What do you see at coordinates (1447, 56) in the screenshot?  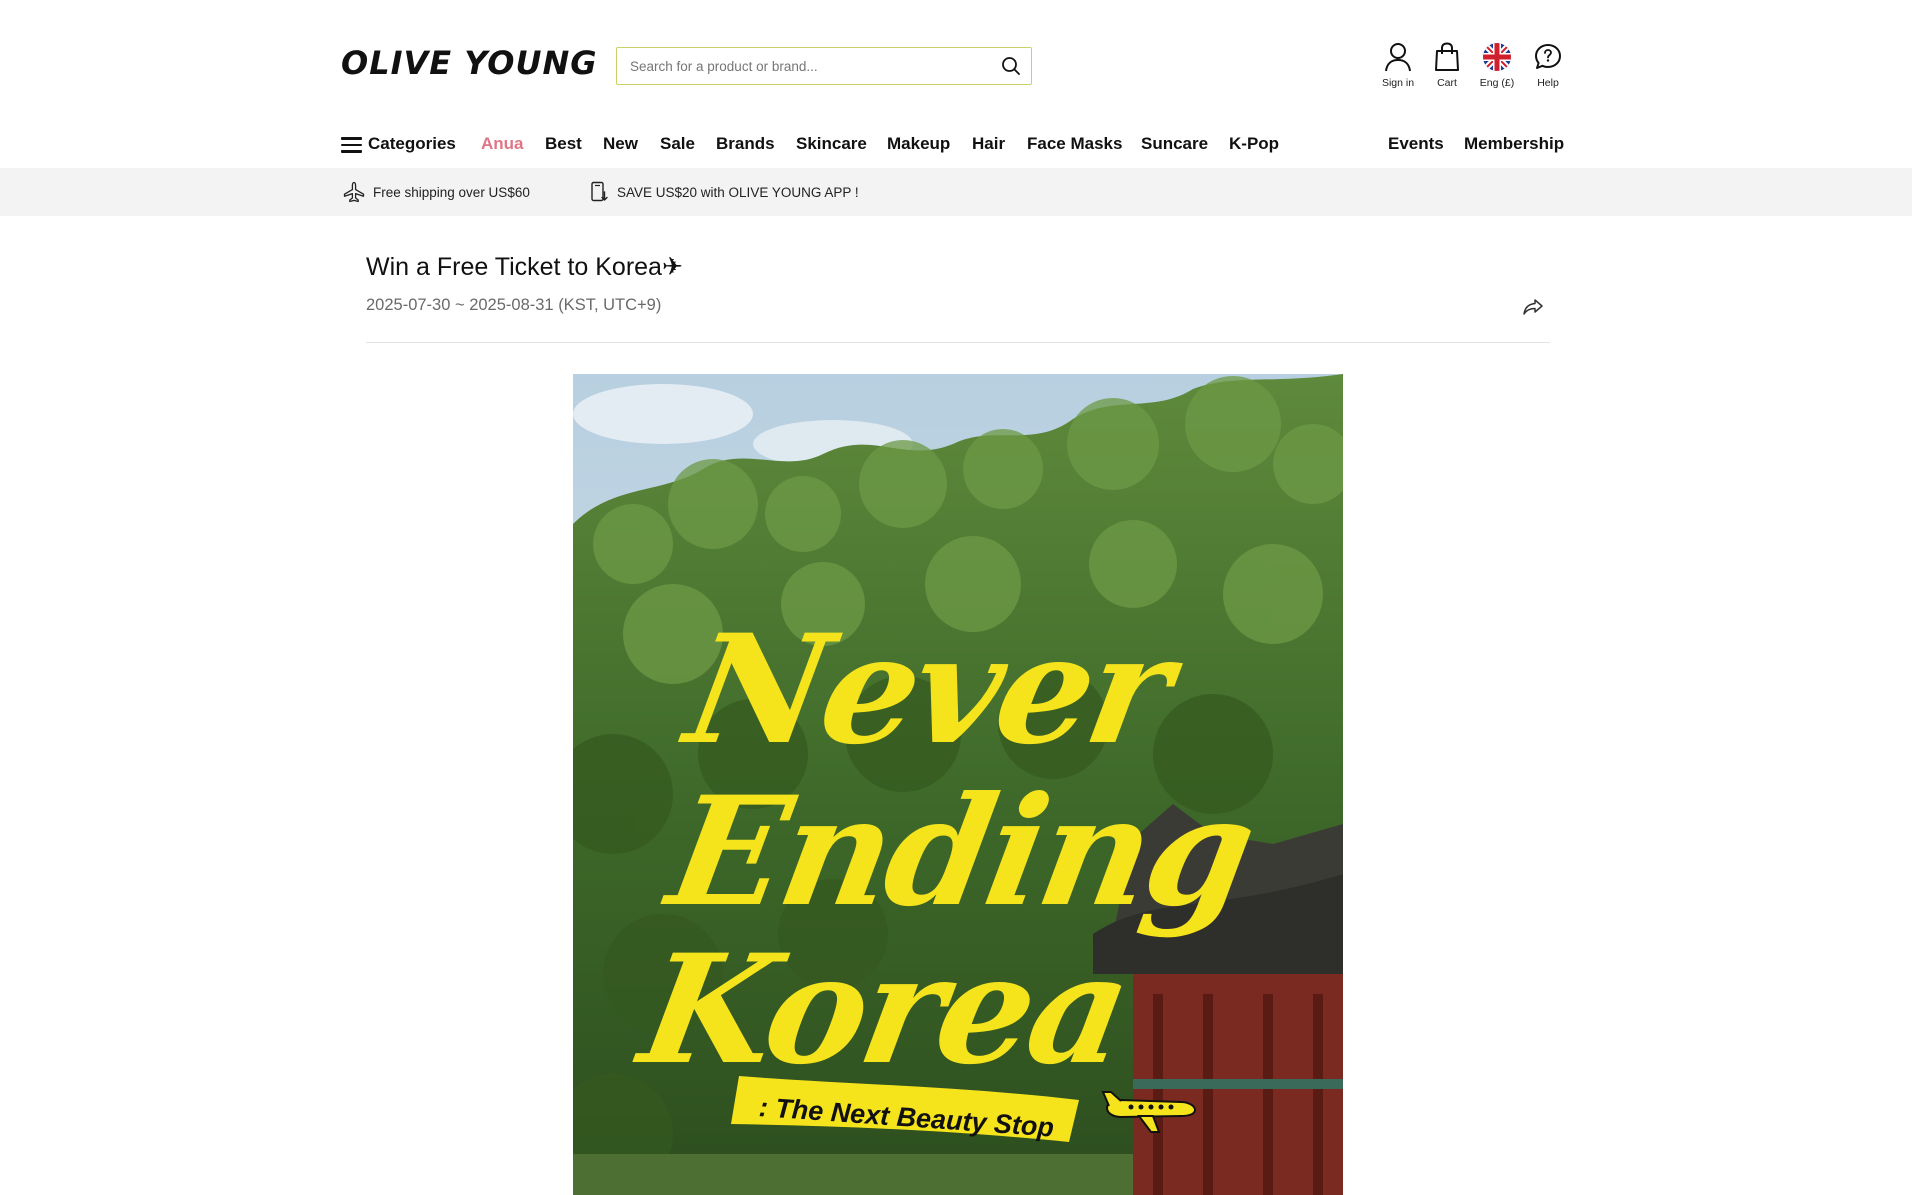 I see `bag-icon` at bounding box center [1447, 56].